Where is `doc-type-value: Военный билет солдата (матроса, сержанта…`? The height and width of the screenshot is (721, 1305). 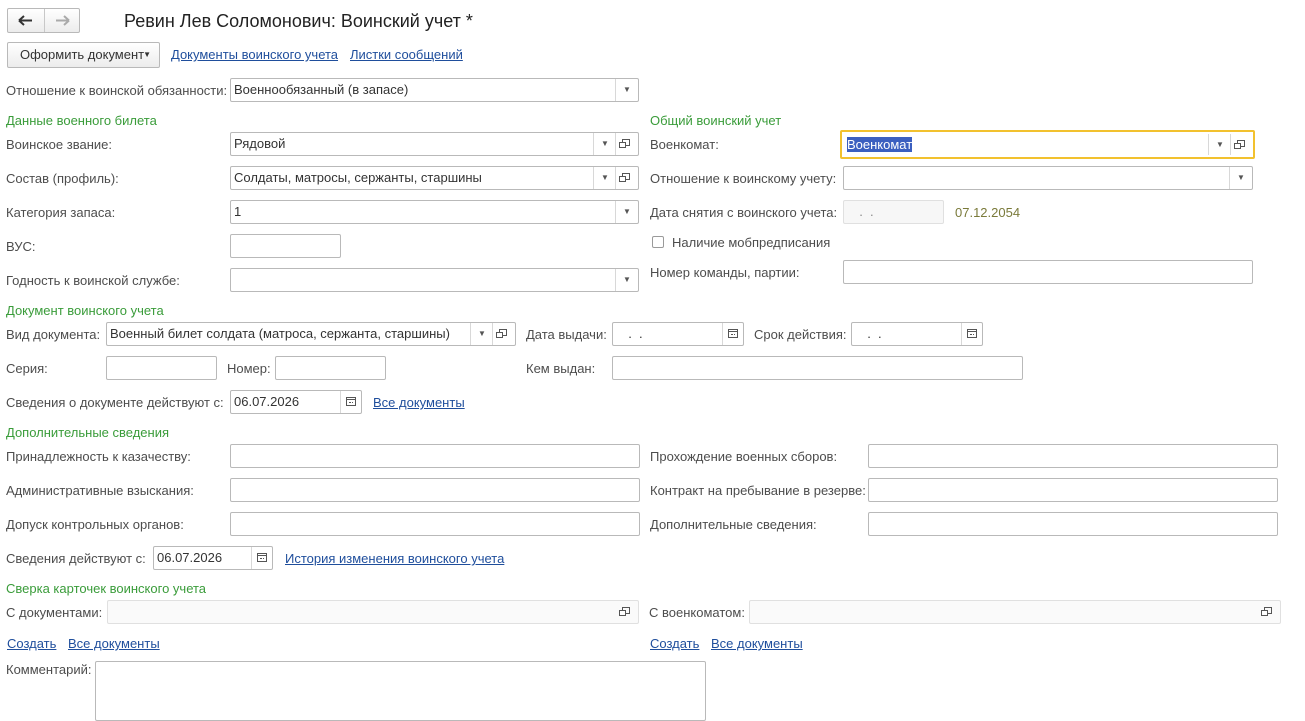
doc-type-value: Военный билет солдата (матроса, сержанта… is located at coordinates (280, 333).